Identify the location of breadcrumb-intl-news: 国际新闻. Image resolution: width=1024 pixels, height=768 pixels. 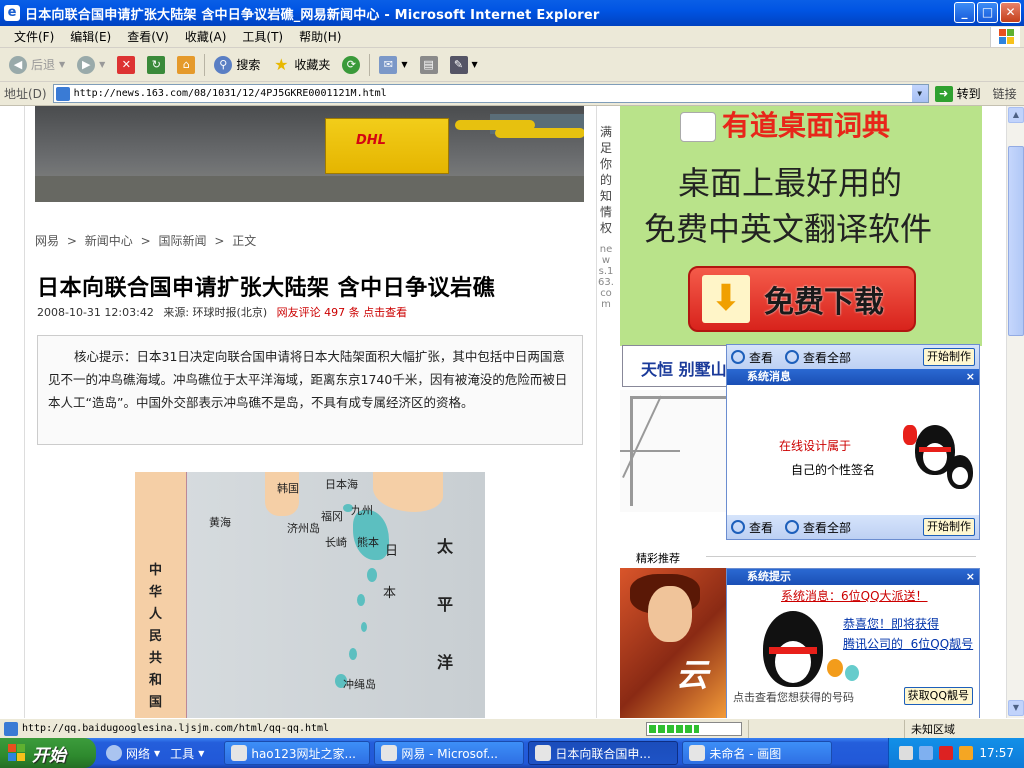
(182, 241).